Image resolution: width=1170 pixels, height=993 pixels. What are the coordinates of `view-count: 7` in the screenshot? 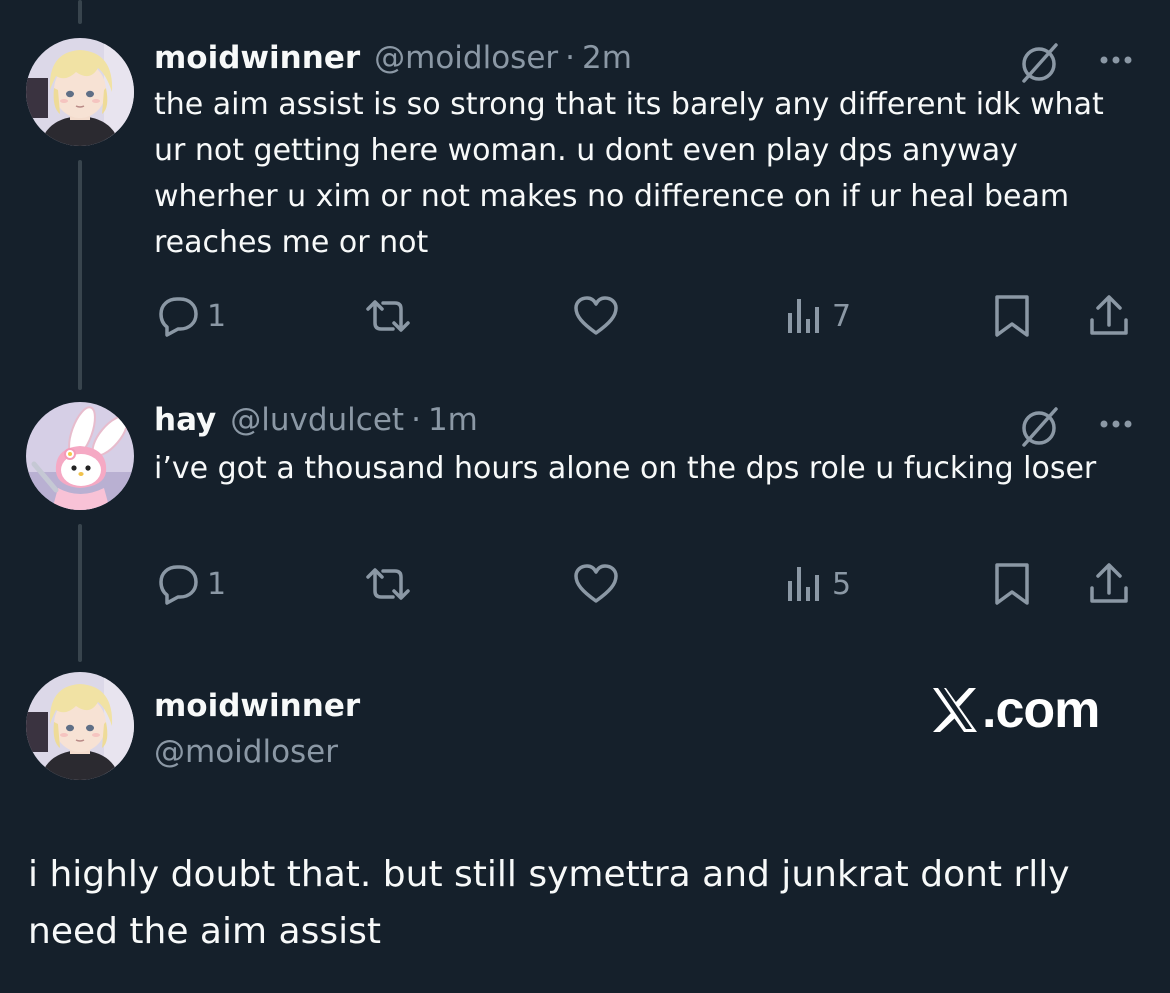 It's located at (842, 316).